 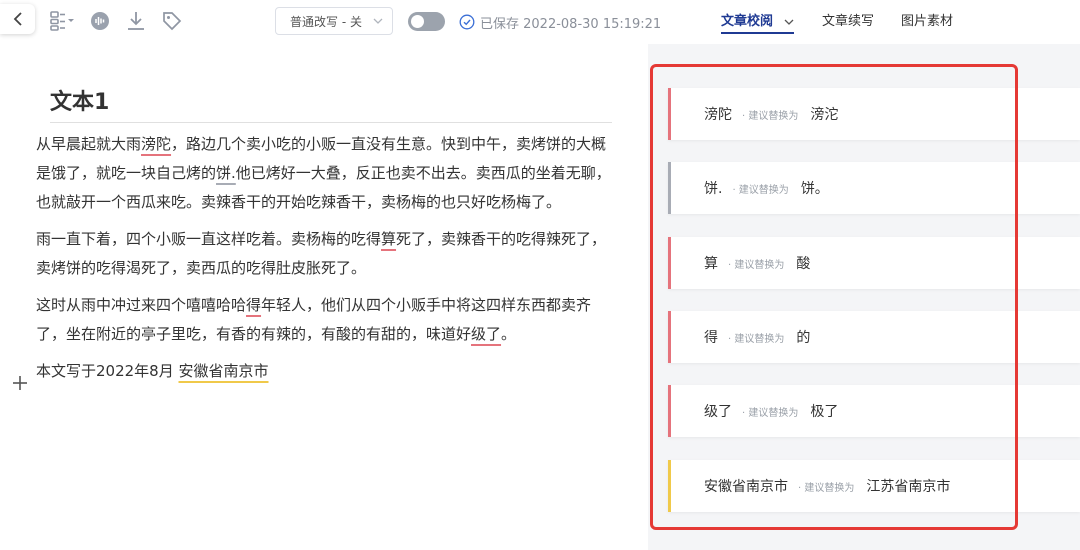 What do you see at coordinates (467, 22) in the screenshot?
I see `check-circle-icon` at bounding box center [467, 22].